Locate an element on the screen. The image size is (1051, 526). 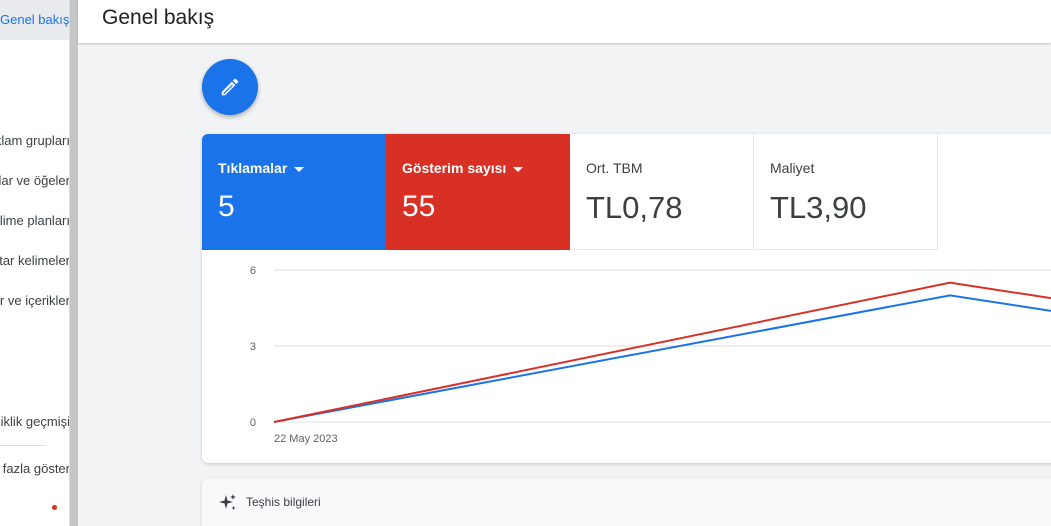
y-tick-label: 6 is located at coordinates (253, 271).